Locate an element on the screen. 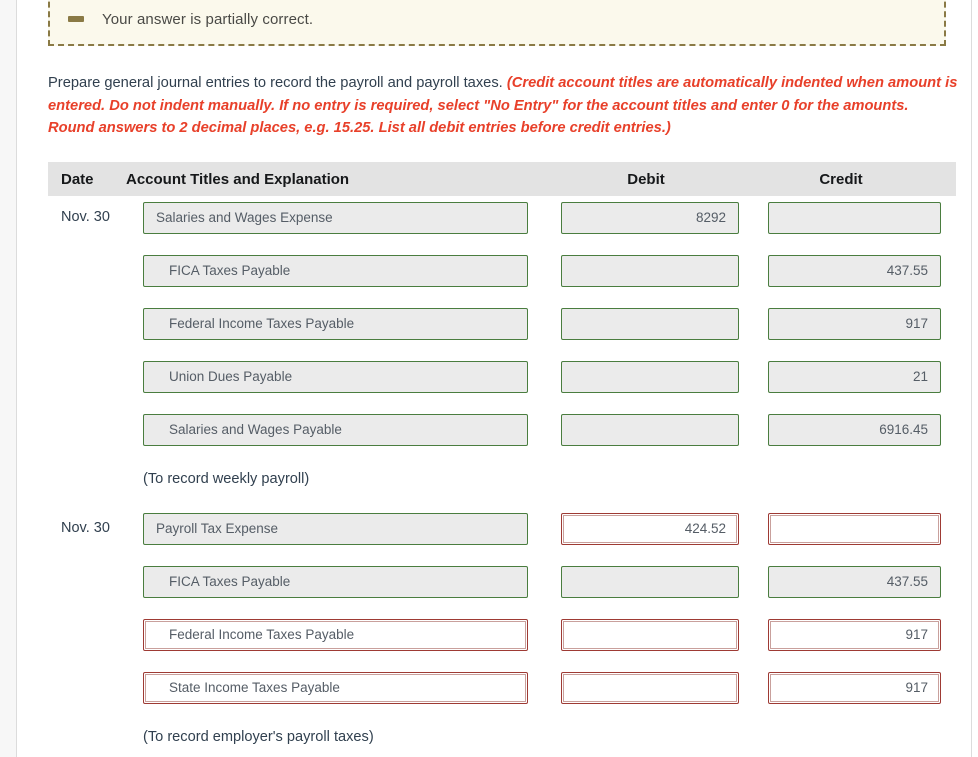 This screenshot has width=978, height=757. account-title-select: Salaries and Wages Expense is located at coordinates (335, 218).